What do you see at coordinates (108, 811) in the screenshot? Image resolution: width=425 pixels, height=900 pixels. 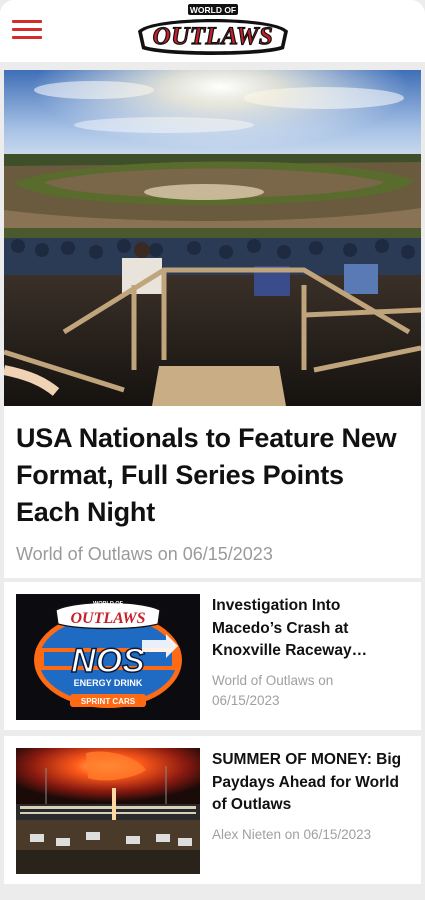 I see `article-thumbnail` at bounding box center [108, 811].